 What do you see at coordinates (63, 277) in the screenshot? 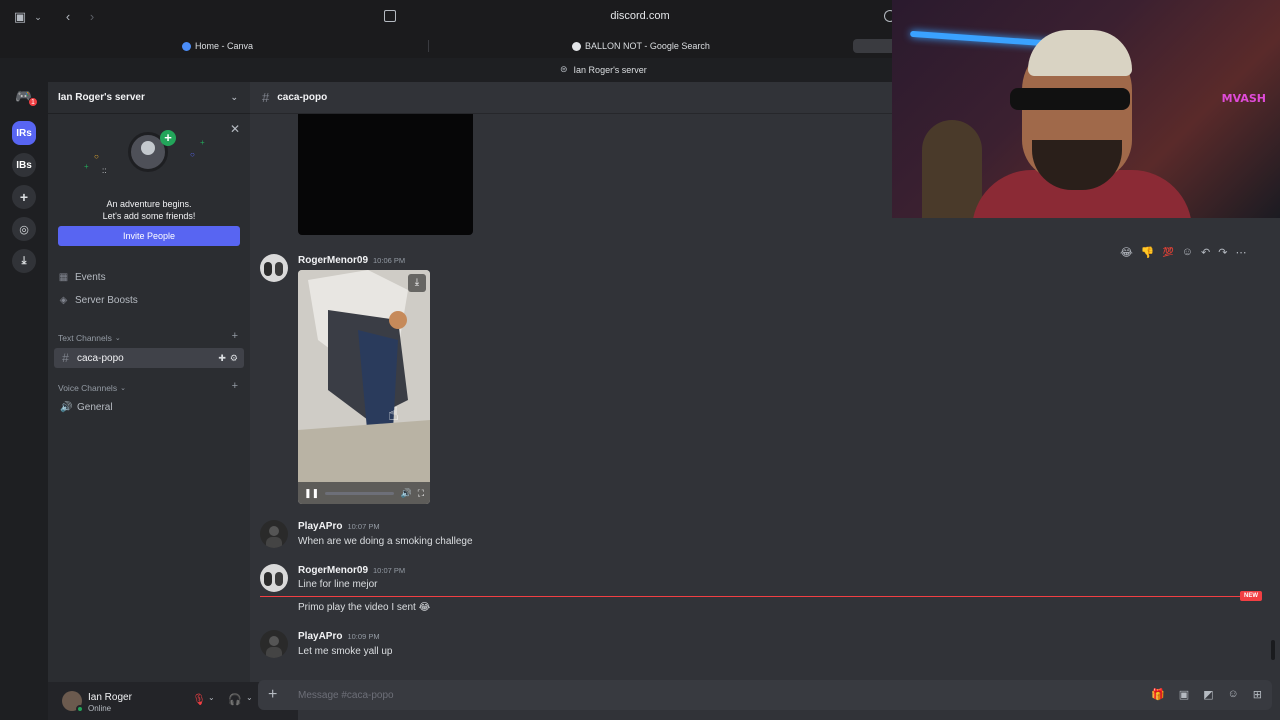
I see `calendar-icon: ▦` at bounding box center [63, 277].